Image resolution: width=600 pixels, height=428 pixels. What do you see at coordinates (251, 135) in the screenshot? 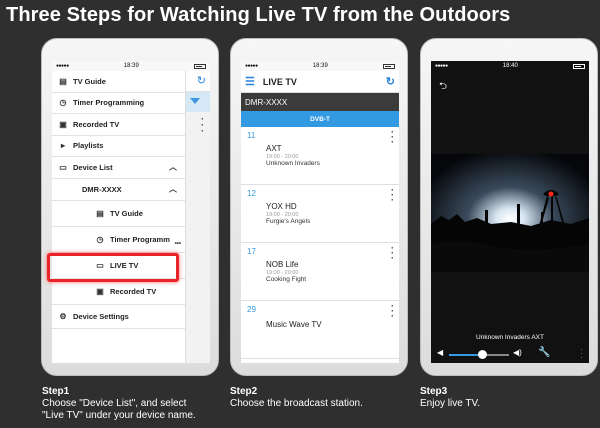
I see `channel-number: 11` at bounding box center [251, 135].